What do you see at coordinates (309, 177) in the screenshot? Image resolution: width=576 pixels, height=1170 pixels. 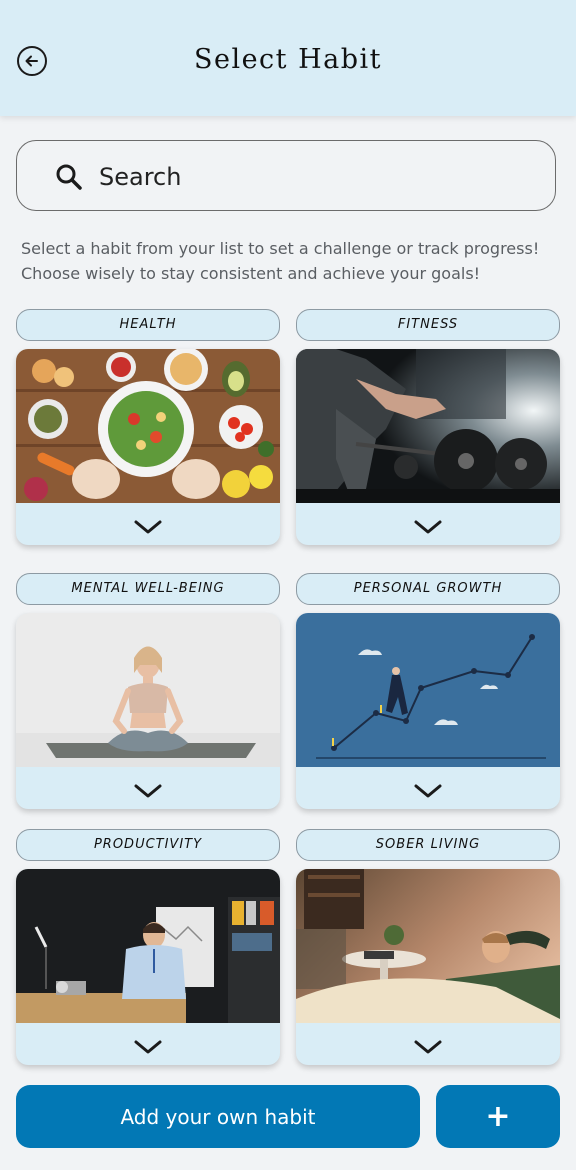 I see `search-input` at bounding box center [309, 177].